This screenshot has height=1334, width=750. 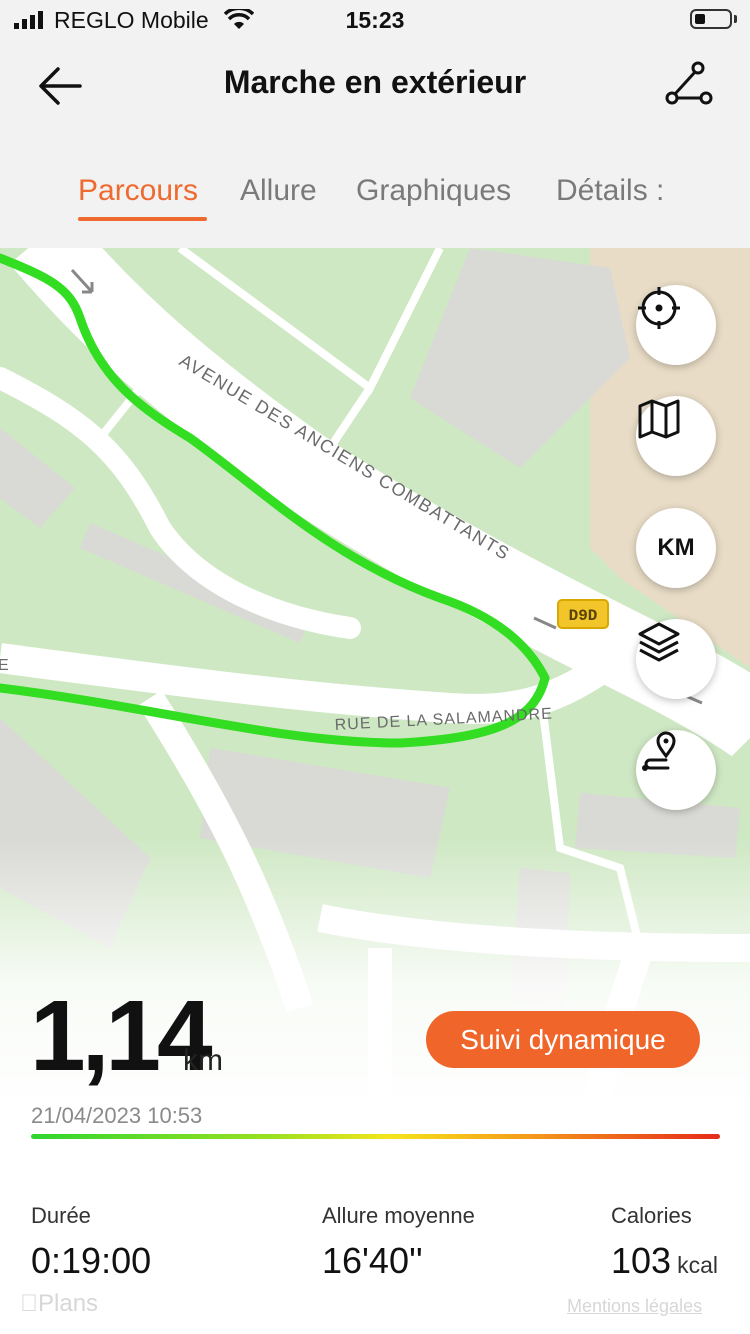 I want to click on road-badge-label: D9D, so click(x=583, y=616).